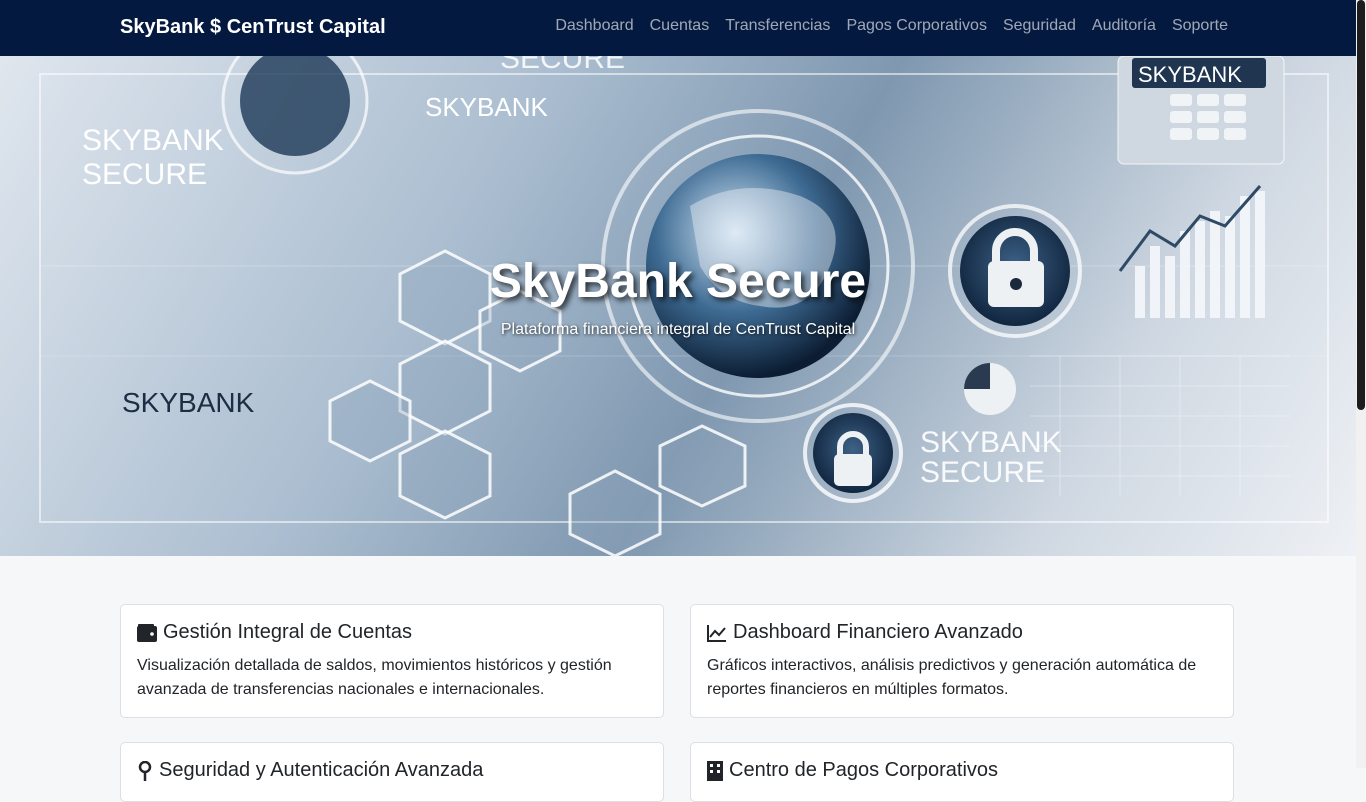  Describe the element at coordinates (991, 442) in the screenshot. I see `hero-img-logo-bottom-right-1: SKYBANK` at that location.